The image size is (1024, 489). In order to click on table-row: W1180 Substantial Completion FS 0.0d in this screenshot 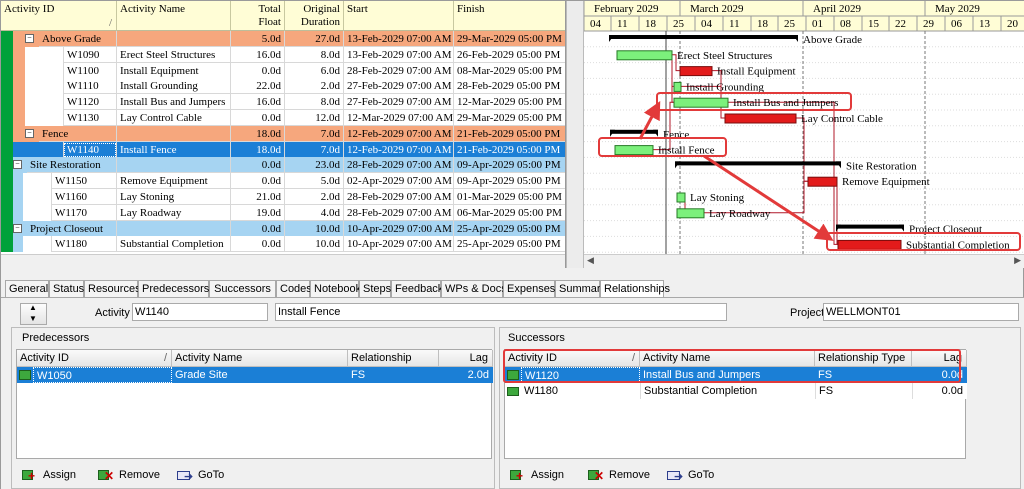, I will do `click(736, 391)`.